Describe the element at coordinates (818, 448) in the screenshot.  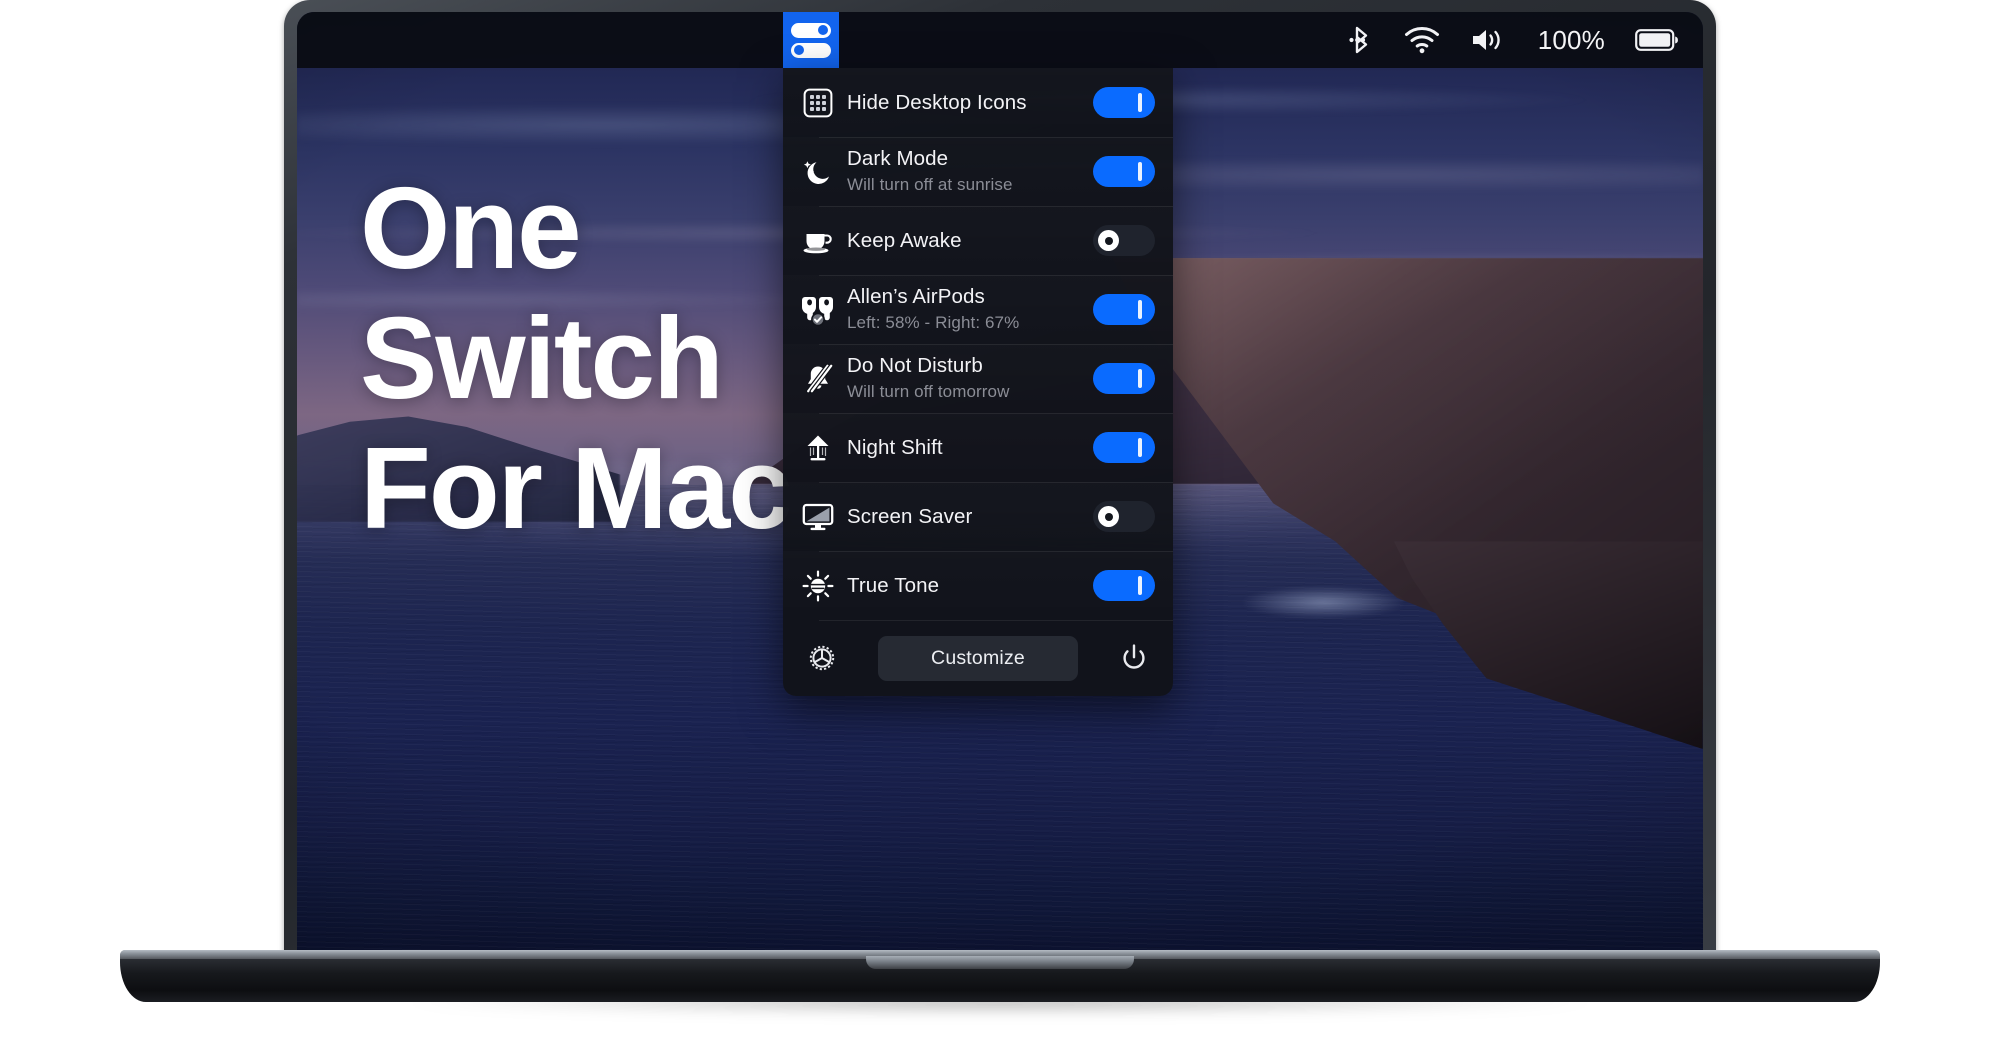
I see `desk-lamp-icon` at that location.